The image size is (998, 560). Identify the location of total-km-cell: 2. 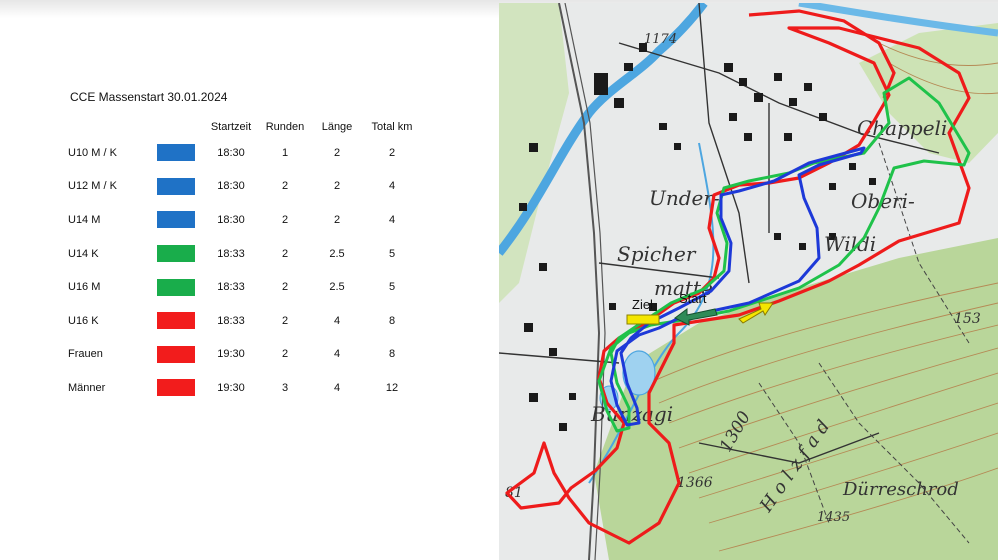
(392, 152).